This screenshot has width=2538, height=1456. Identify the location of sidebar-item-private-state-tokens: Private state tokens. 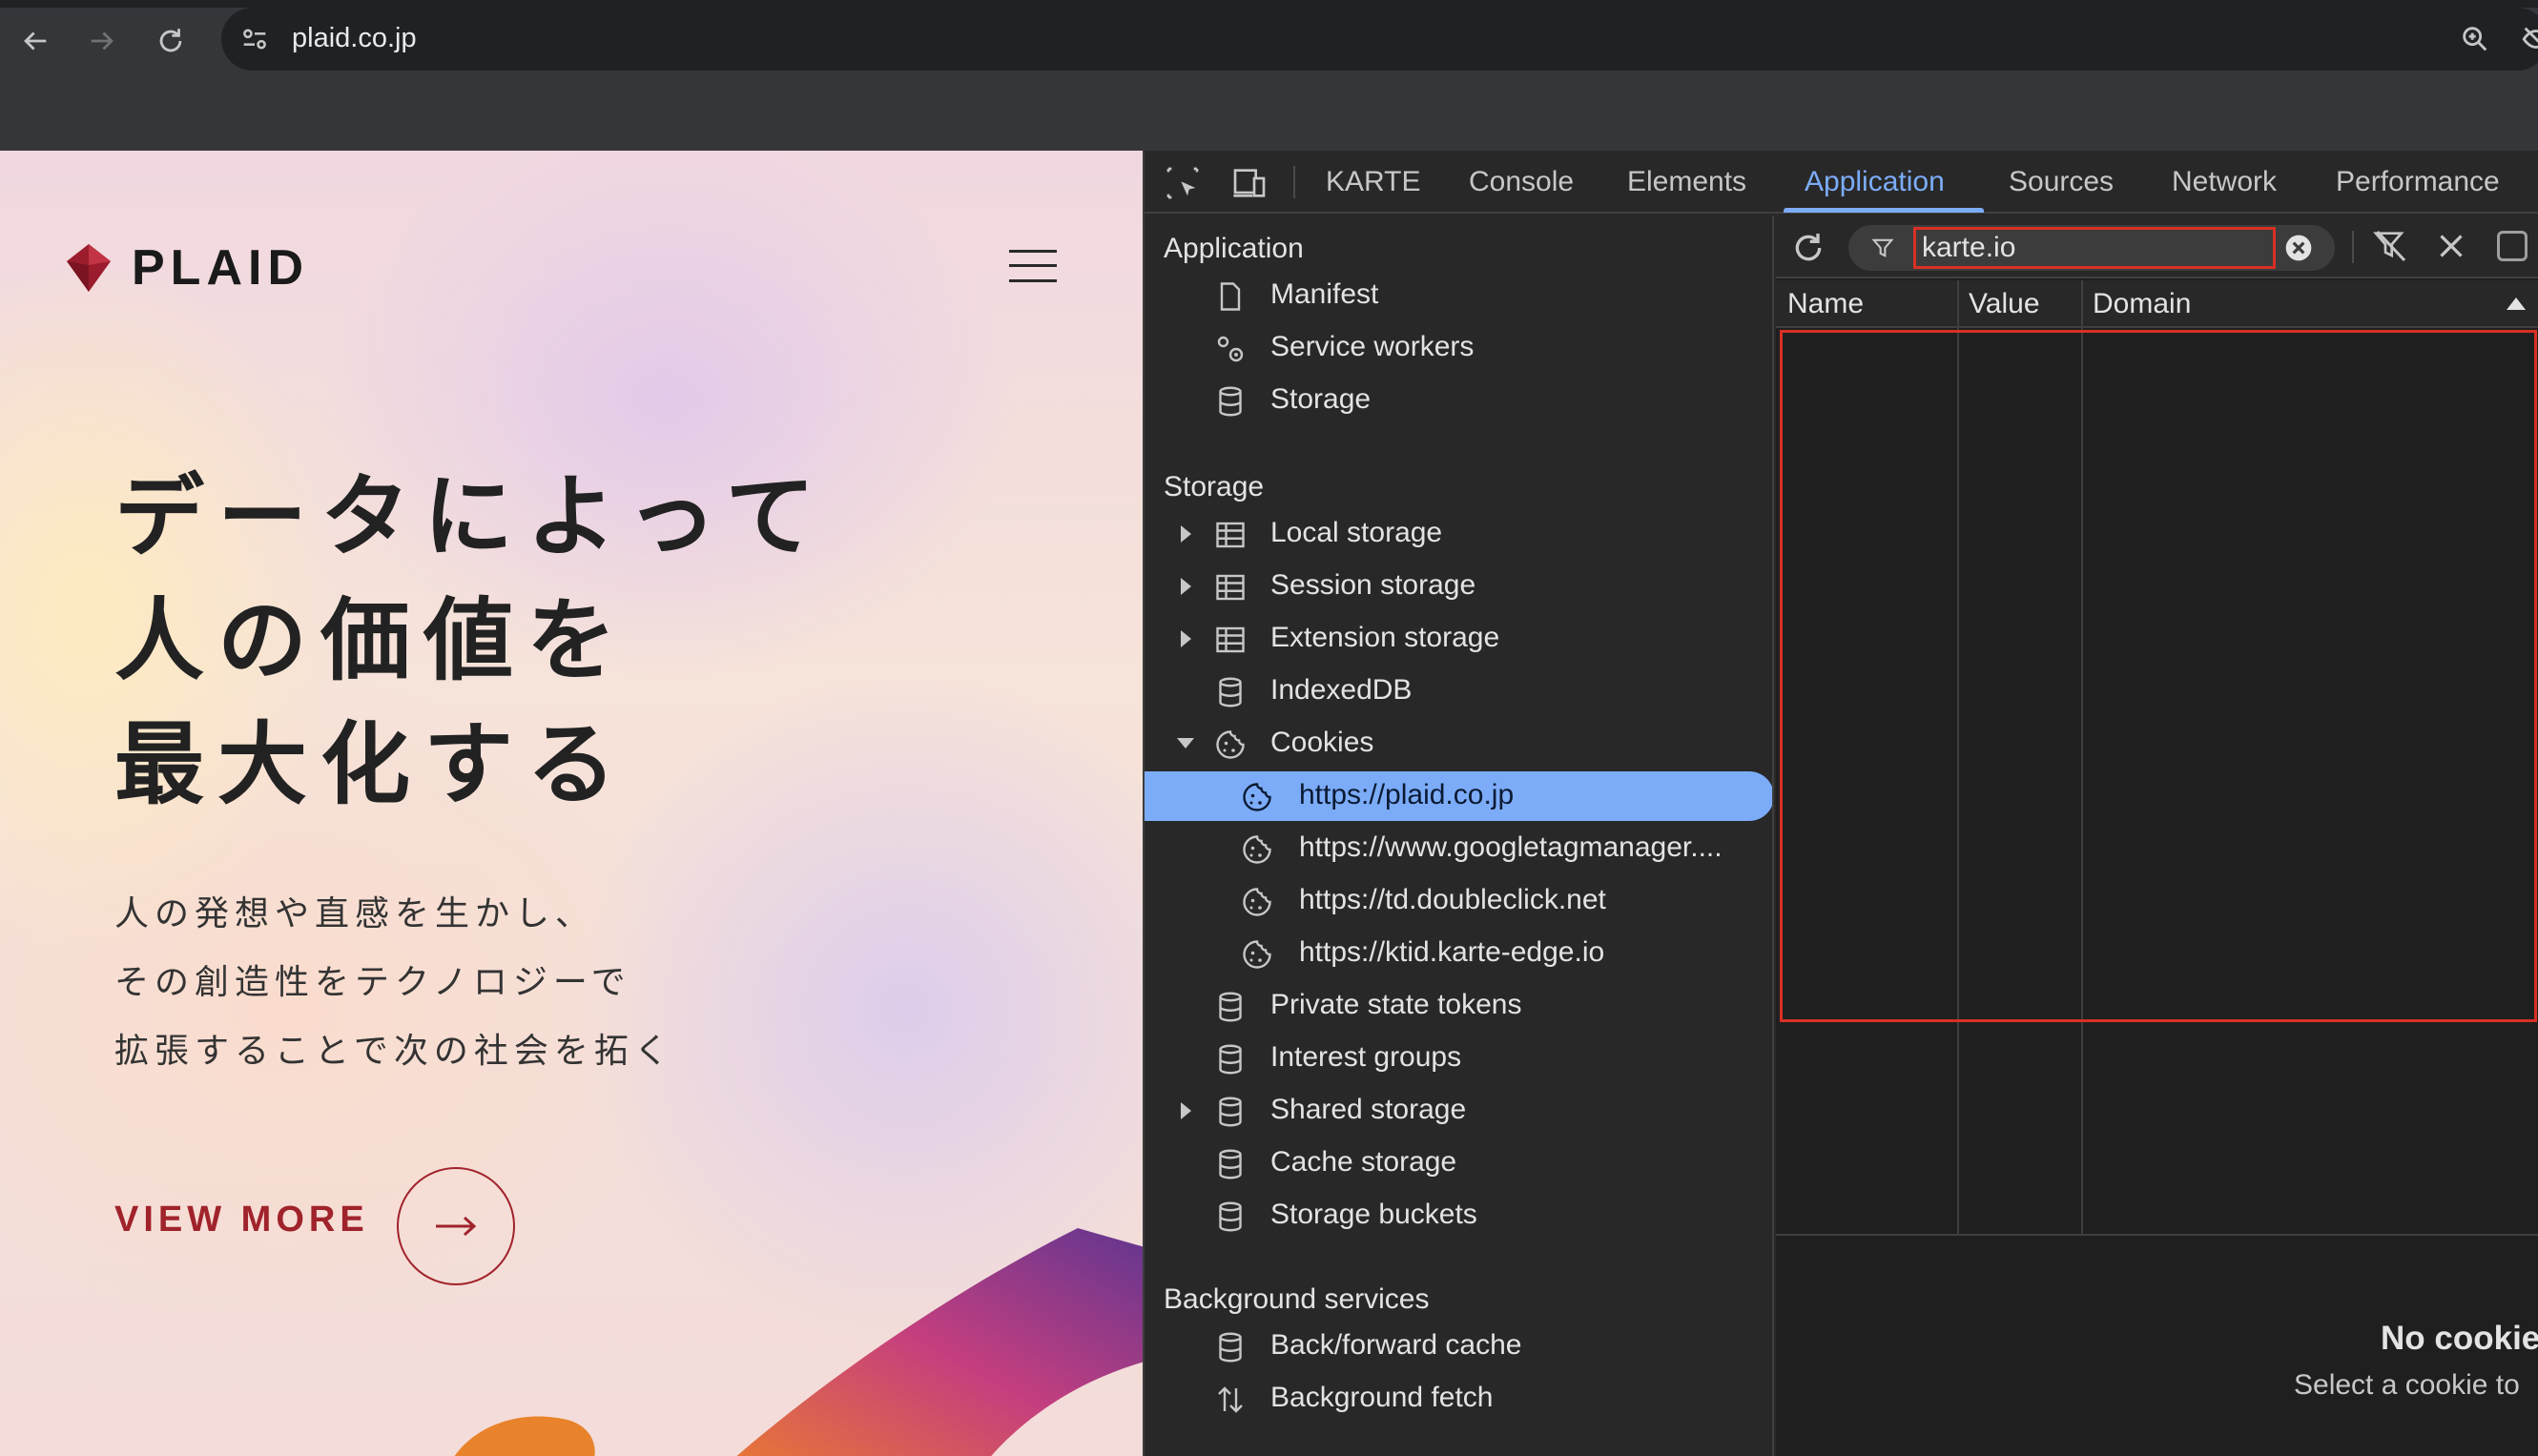
(1458, 1006).